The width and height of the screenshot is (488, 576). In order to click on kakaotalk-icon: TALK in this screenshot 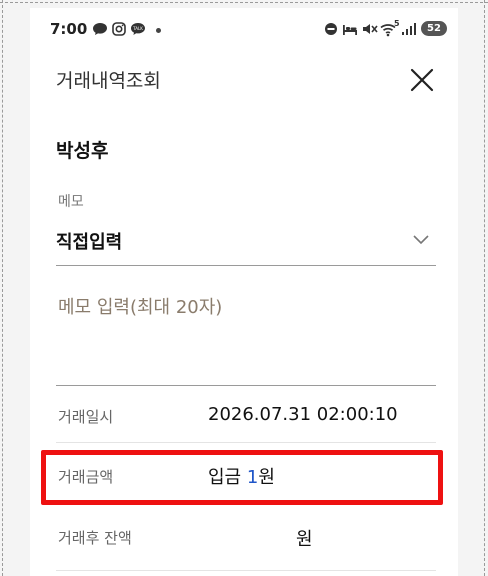, I will do `click(138, 30)`.